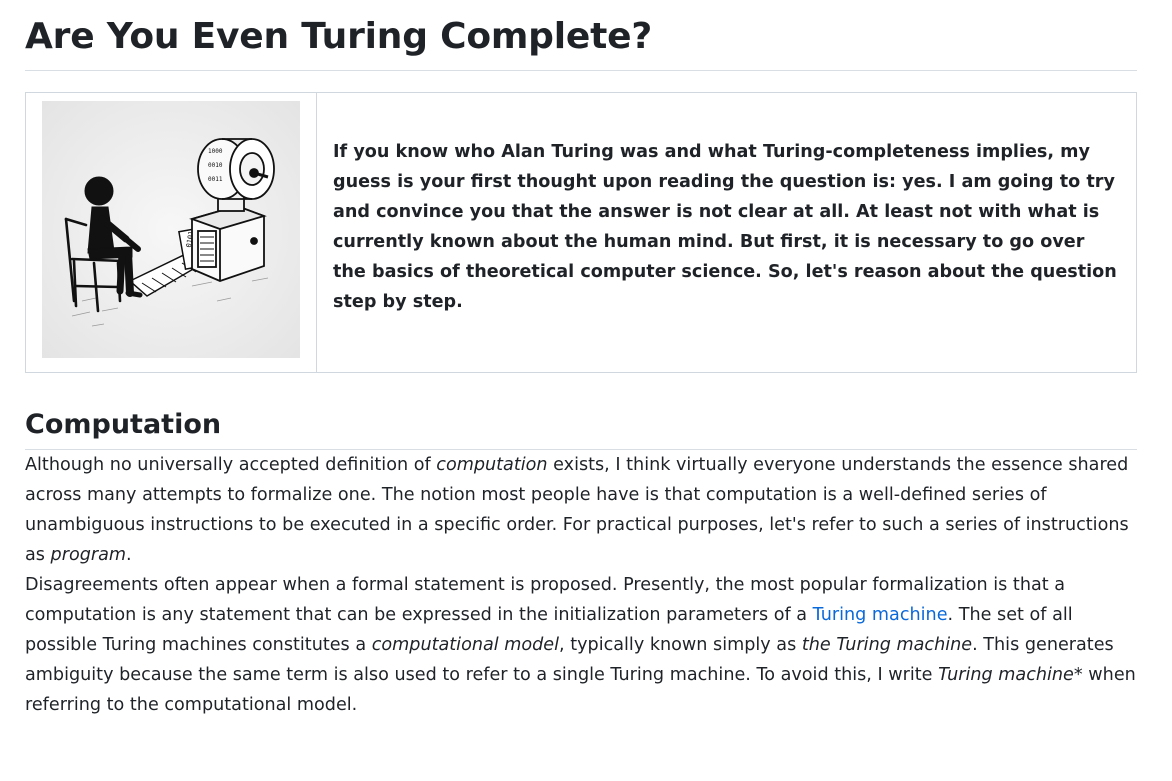 Image resolution: width=1172 pixels, height=781 pixels. What do you see at coordinates (581, 426) in the screenshot?
I see `section-heading-computation: Computation` at bounding box center [581, 426].